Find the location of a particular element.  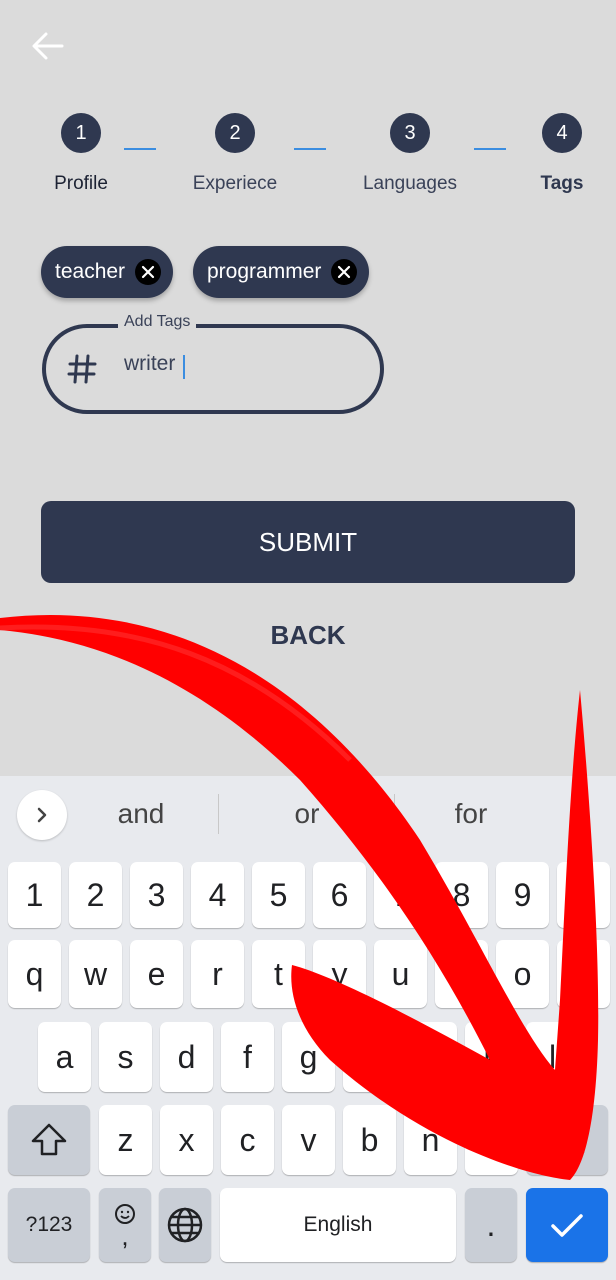

text-caret is located at coordinates (184, 367).